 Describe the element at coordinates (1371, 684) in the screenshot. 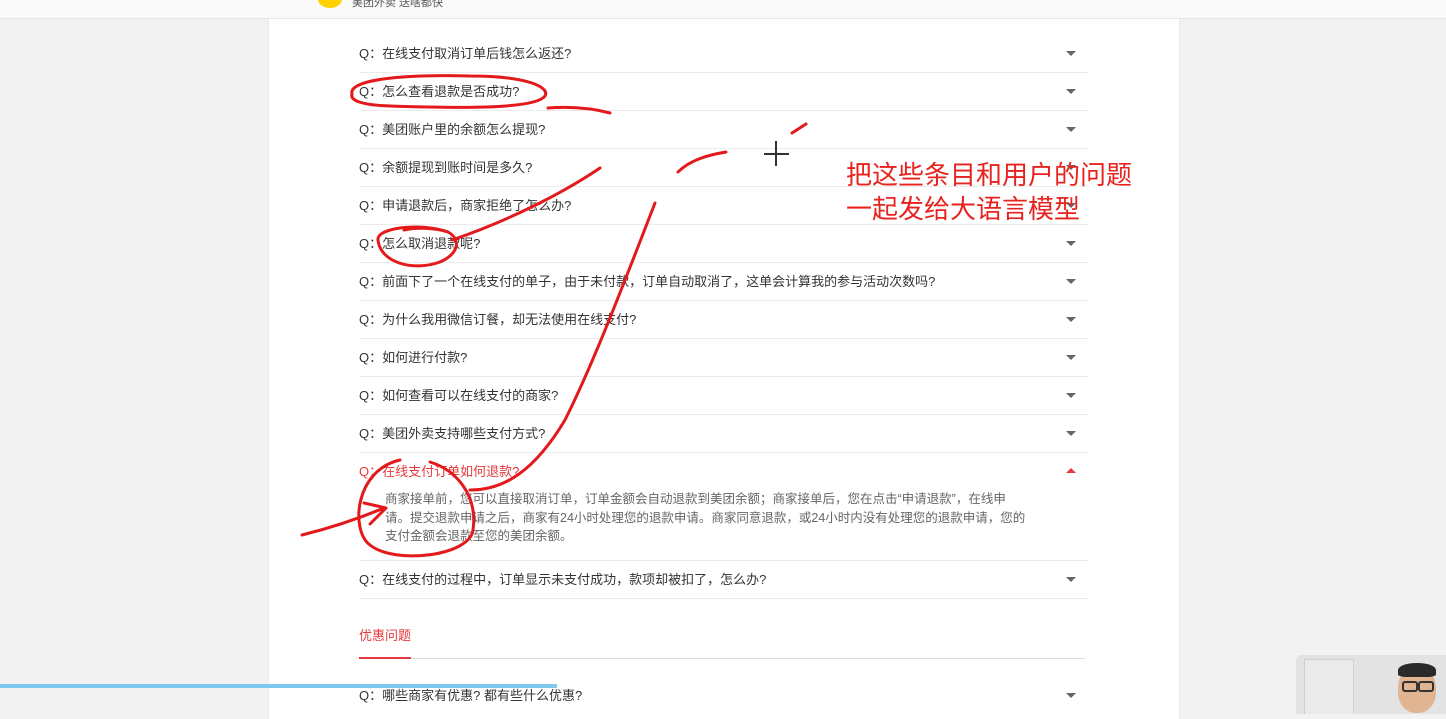

I see `webcam-overlay` at that location.